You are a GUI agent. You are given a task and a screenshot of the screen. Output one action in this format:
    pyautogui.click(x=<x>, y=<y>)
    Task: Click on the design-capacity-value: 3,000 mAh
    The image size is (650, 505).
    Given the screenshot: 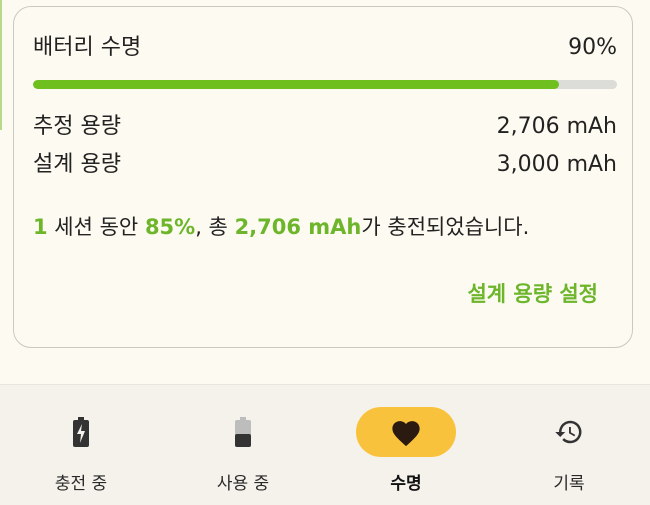 What is the action you would take?
    pyautogui.click(x=556, y=164)
    